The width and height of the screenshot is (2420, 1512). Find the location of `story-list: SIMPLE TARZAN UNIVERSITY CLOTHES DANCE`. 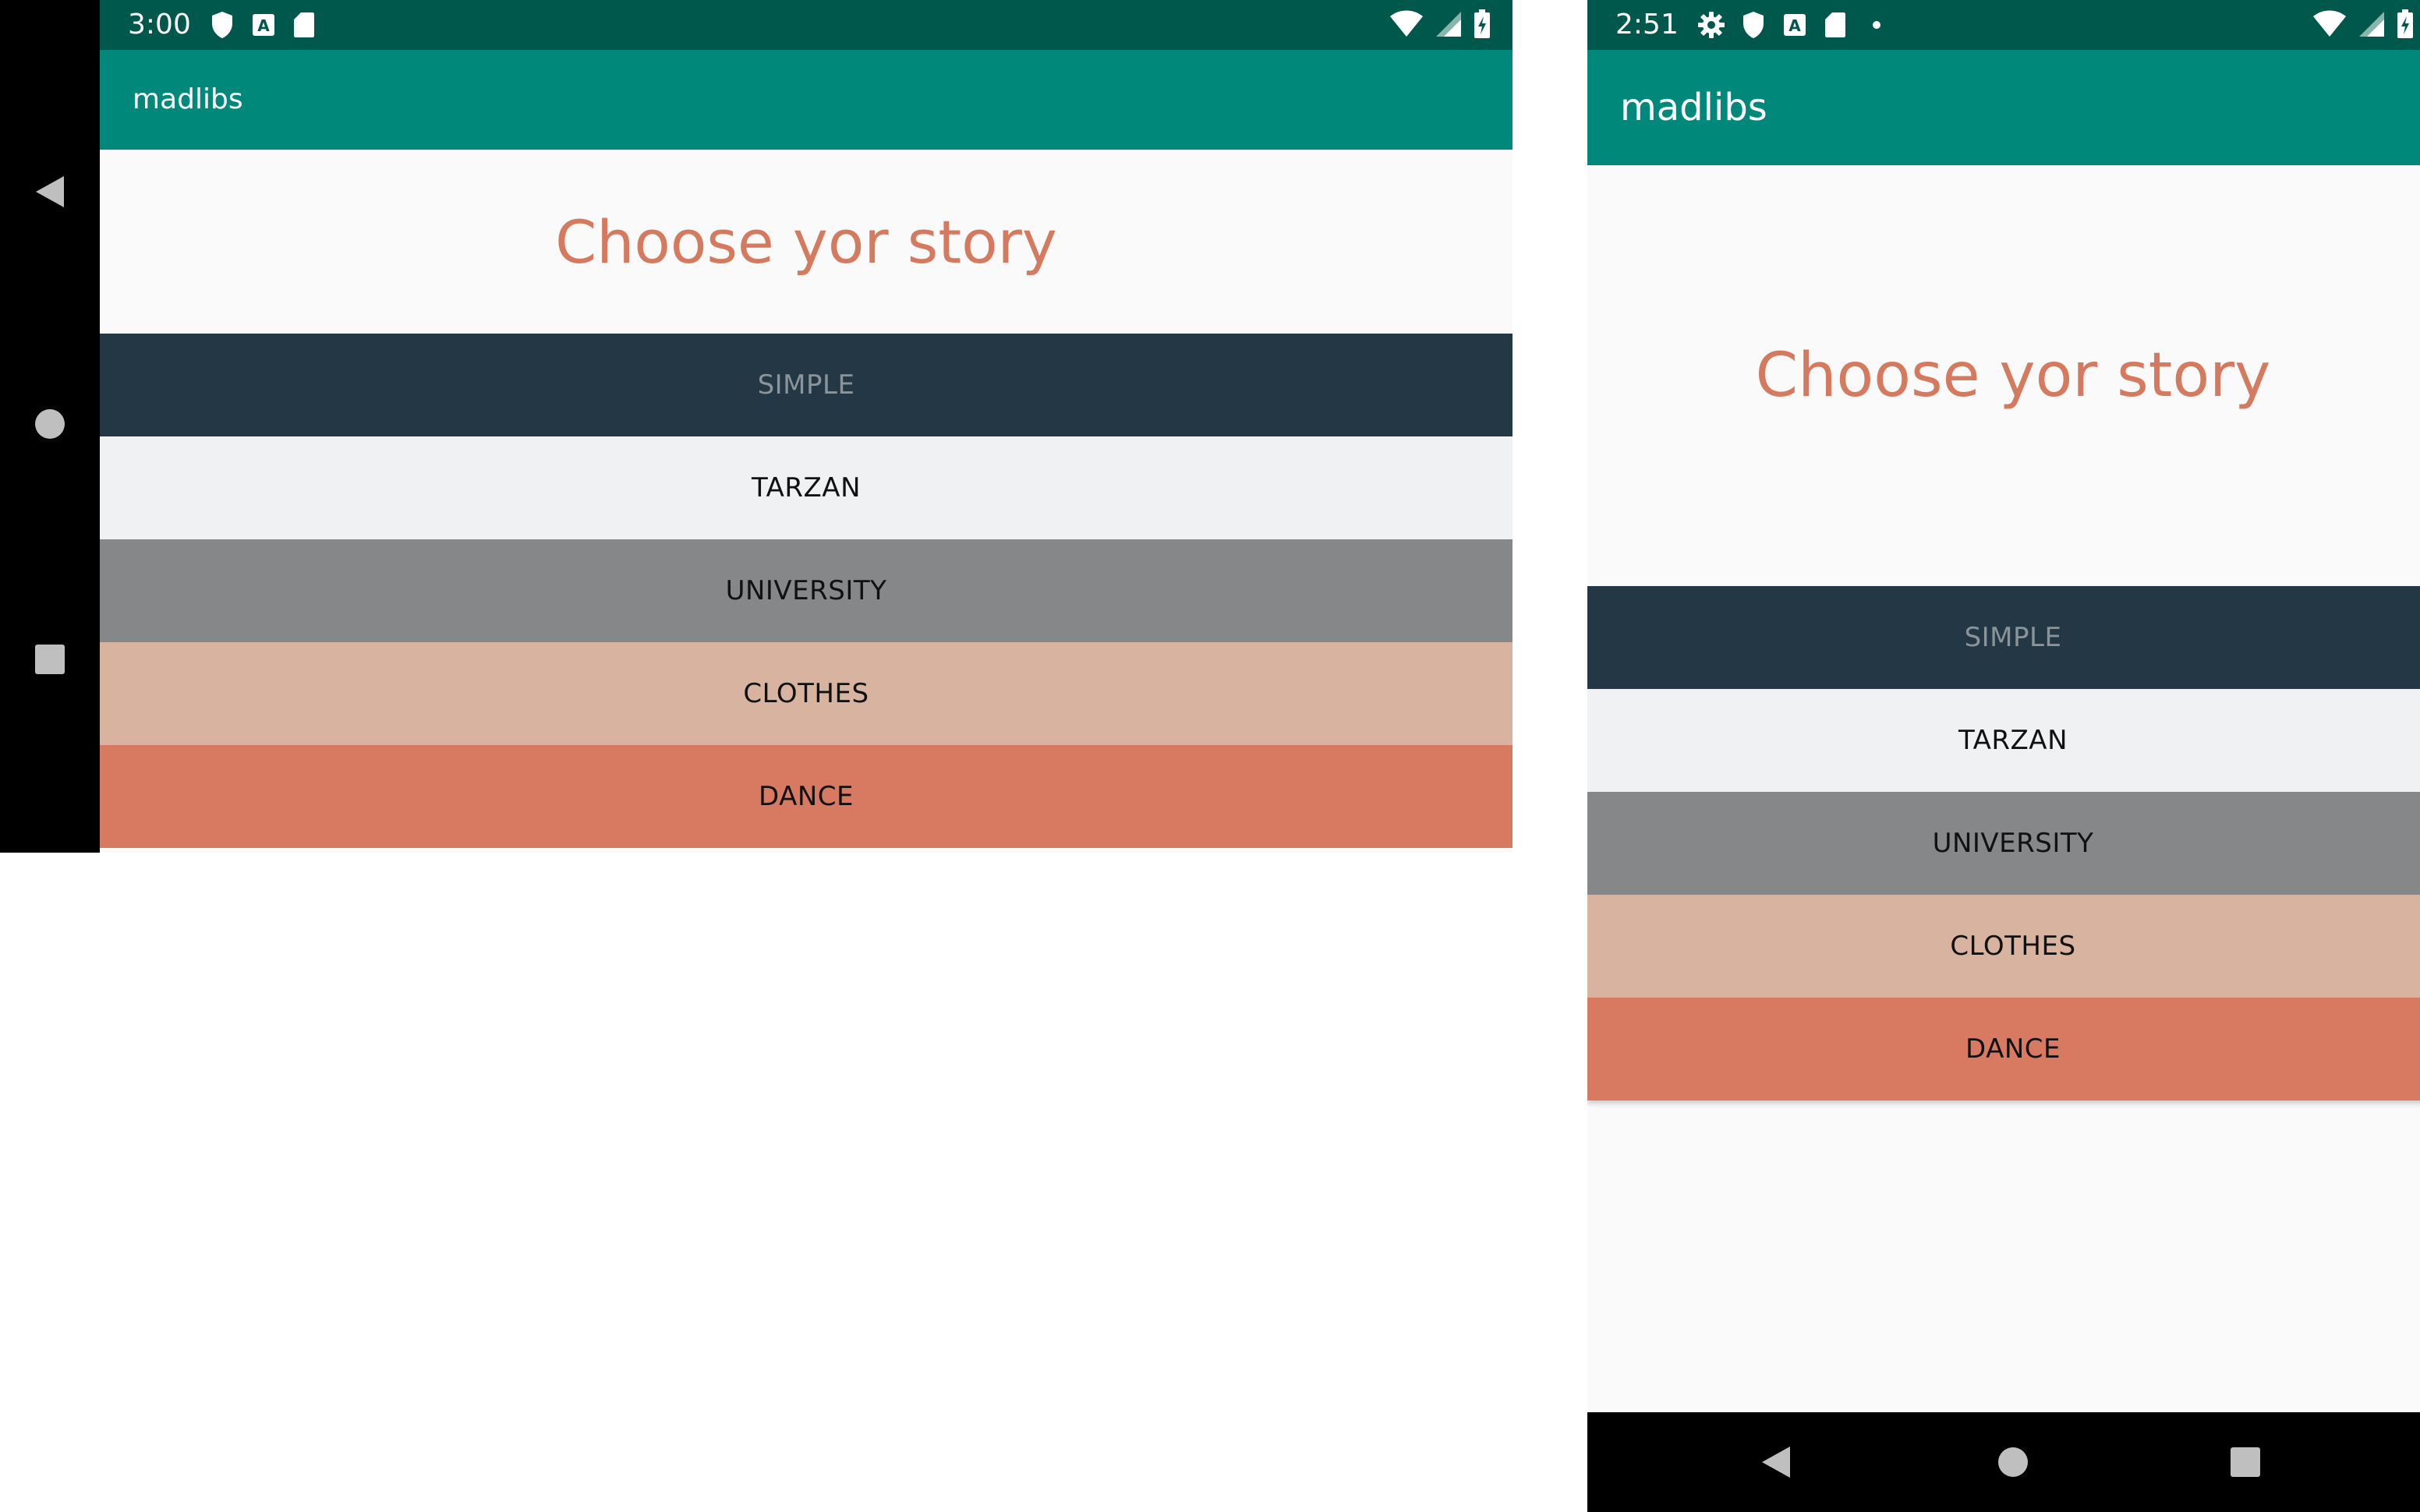

story-list: SIMPLE TARZAN UNIVERSITY CLOTHES DANCE is located at coordinates (2003, 843).